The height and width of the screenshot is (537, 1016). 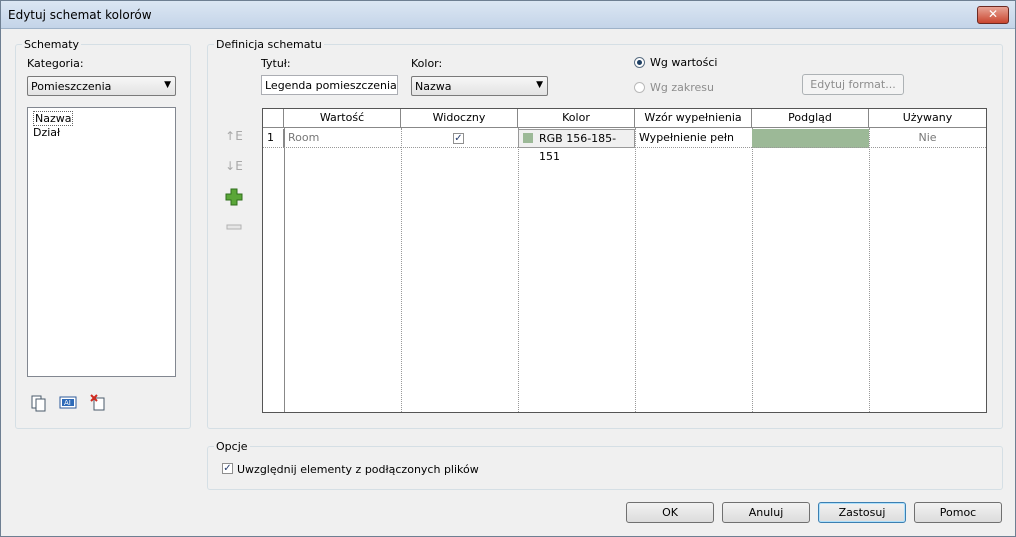 I want to click on cell-used: Nie, so click(x=927, y=138).